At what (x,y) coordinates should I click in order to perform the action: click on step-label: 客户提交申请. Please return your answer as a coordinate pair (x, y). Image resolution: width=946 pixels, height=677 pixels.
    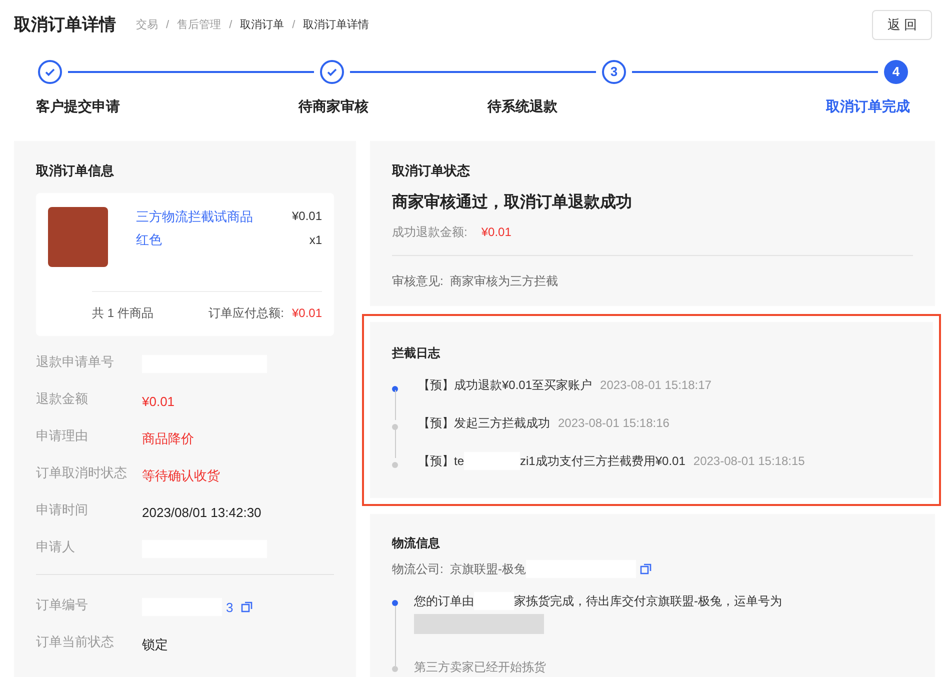
    Looking at the image, I should click on (78, 106).